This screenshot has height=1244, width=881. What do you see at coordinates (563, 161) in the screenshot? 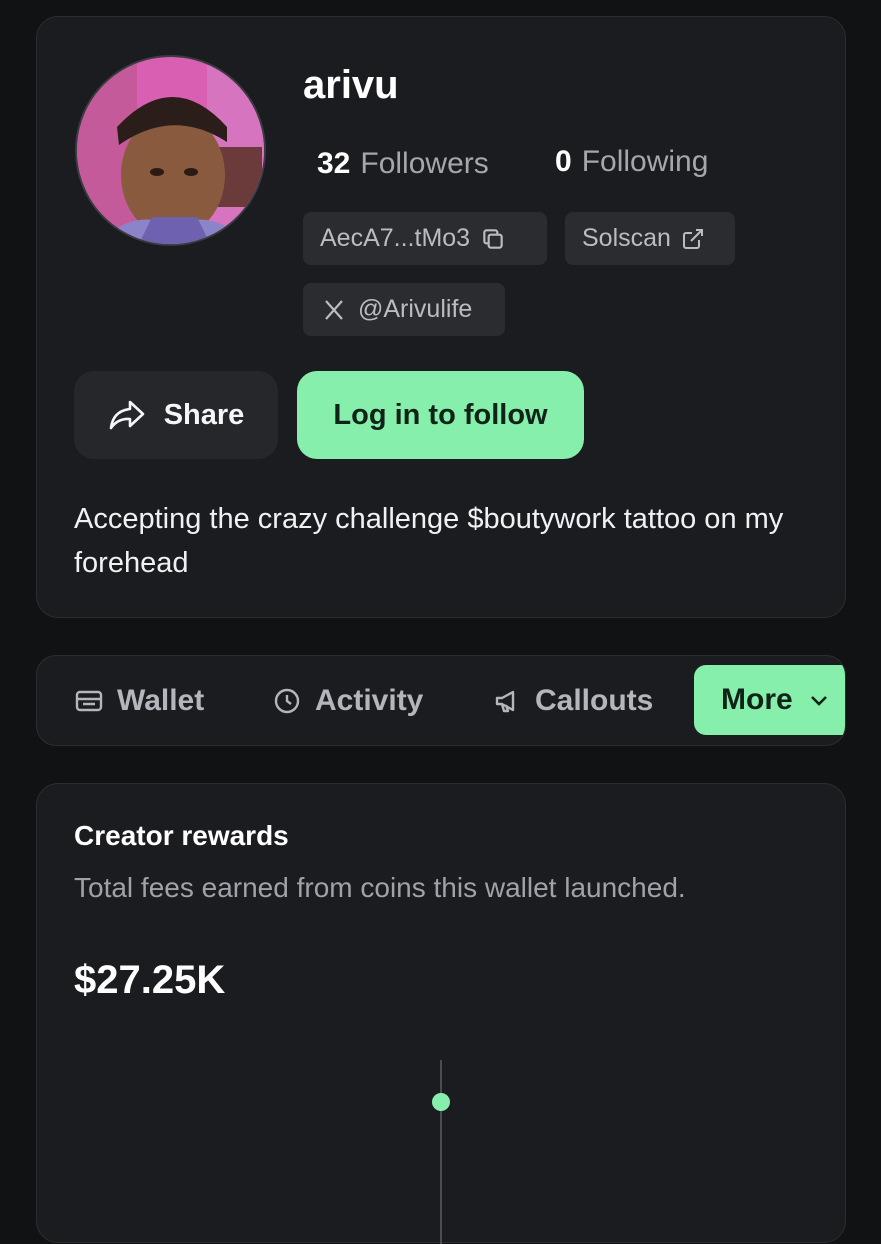
I see `following-count: 0` at bounding box center [563, 161].